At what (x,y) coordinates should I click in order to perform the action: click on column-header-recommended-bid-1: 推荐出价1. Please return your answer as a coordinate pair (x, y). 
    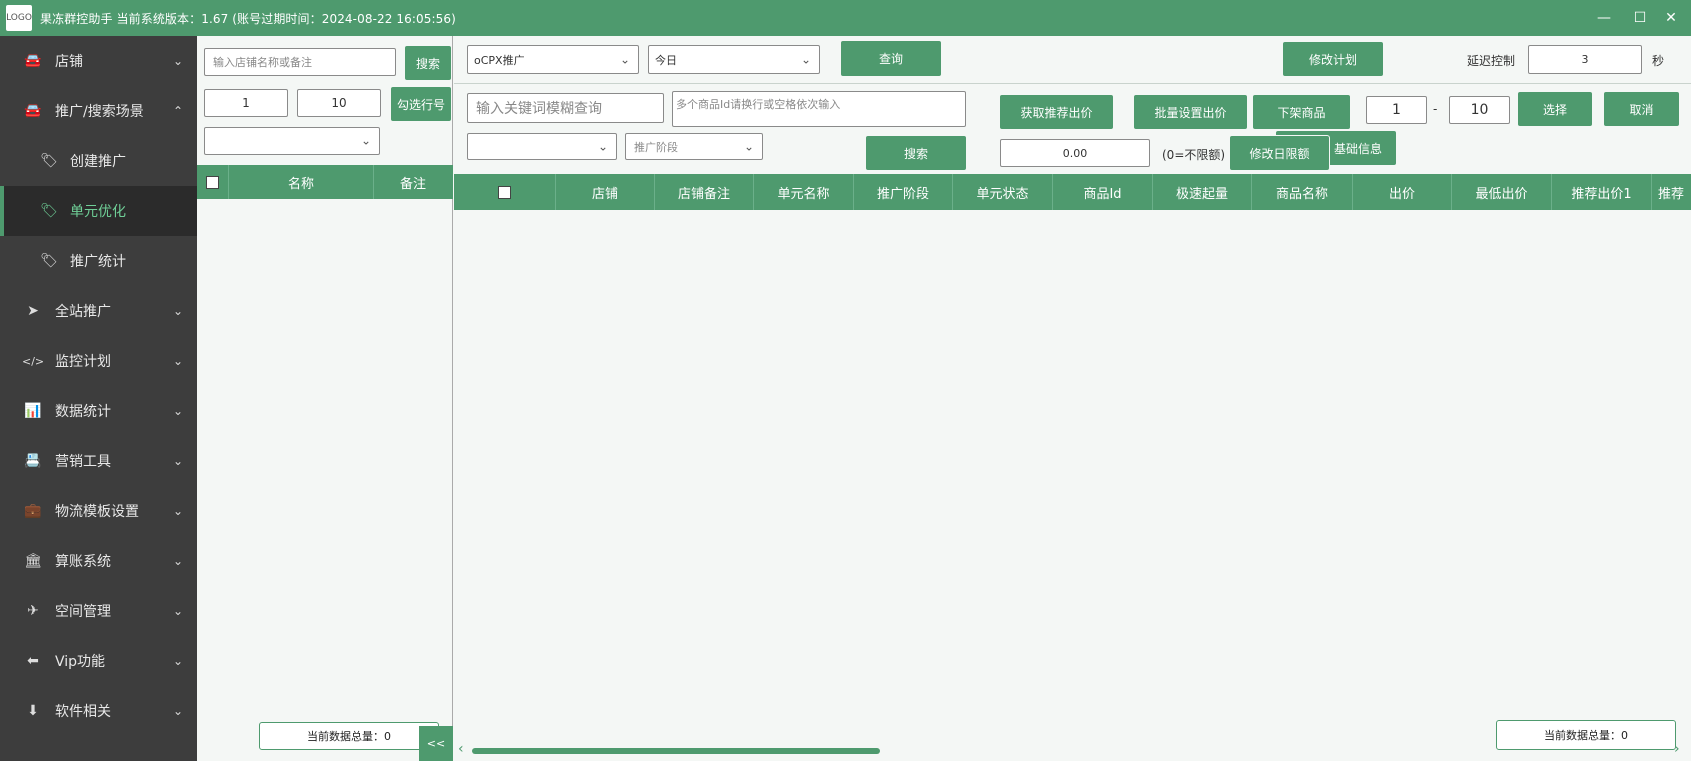
    Looking at the image, I should click on (1602, 192).